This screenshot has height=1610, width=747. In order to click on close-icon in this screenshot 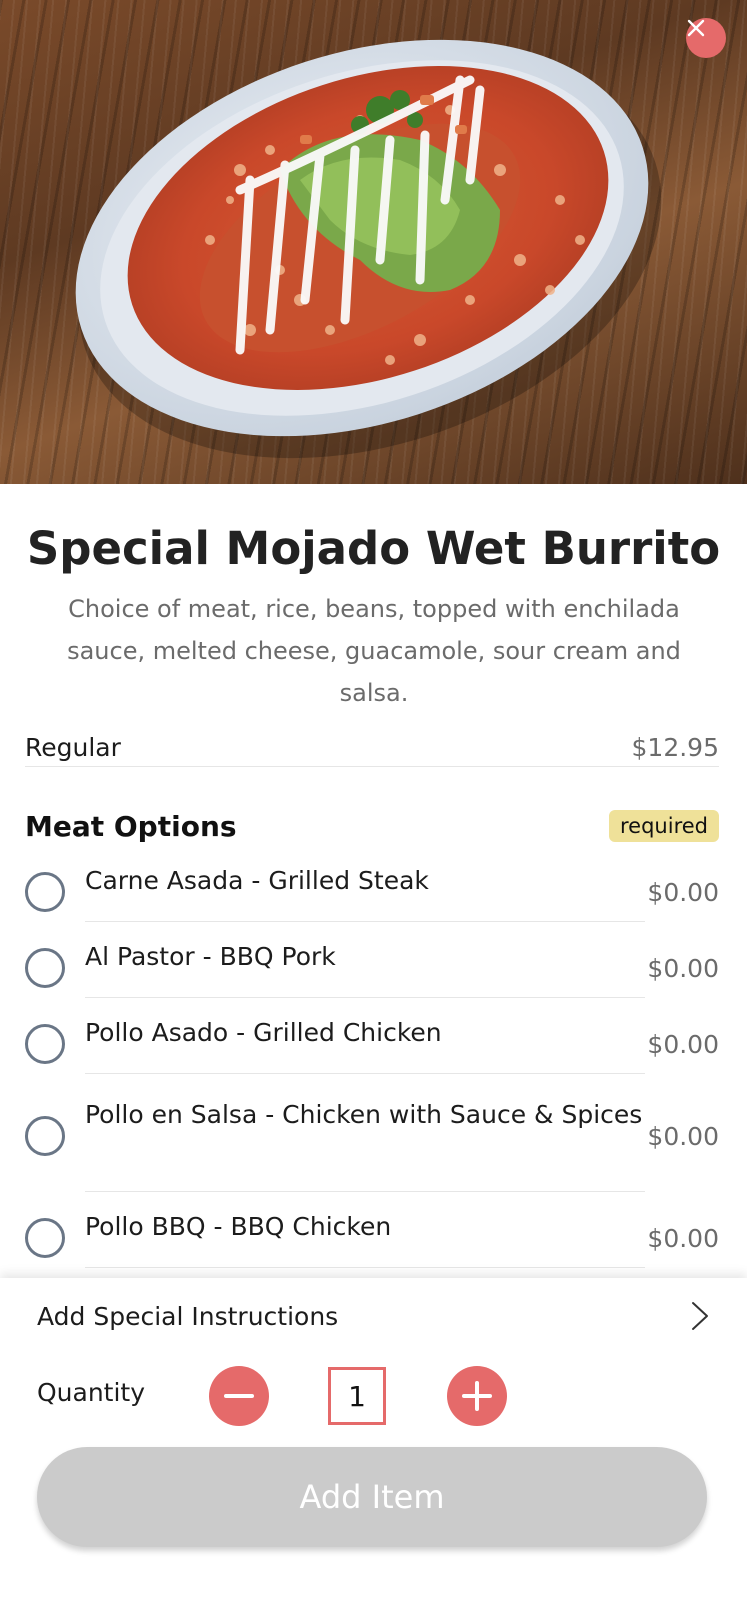, I will do `click(696, 28)`.